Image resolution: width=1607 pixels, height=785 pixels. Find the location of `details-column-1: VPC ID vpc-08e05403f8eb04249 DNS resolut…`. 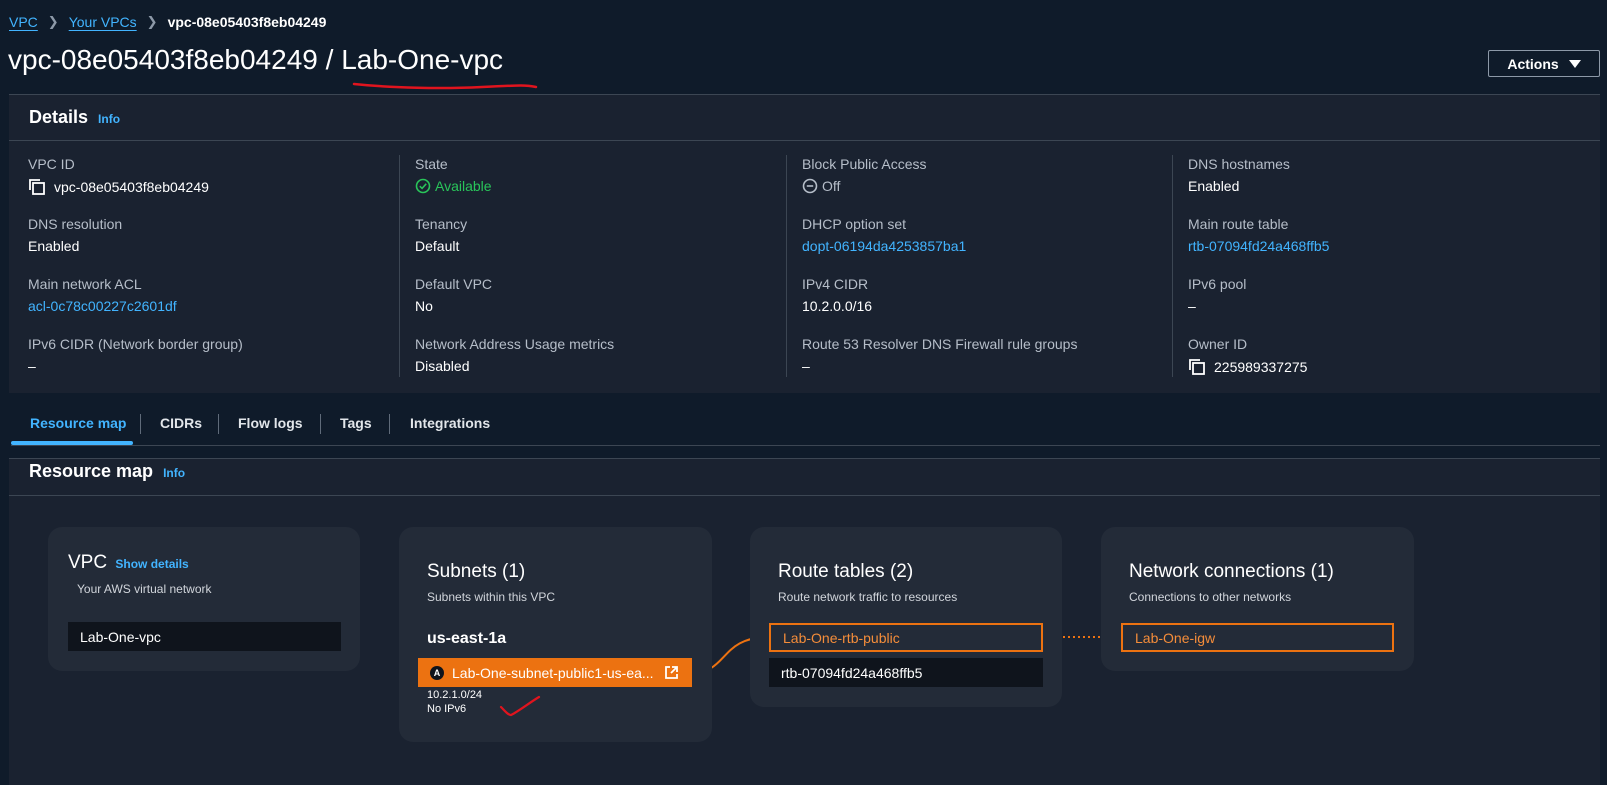

details-column-1: VPC ID vpc-08e05403f8eb04249 DNS resolut… is located at coordinates (213, 276).